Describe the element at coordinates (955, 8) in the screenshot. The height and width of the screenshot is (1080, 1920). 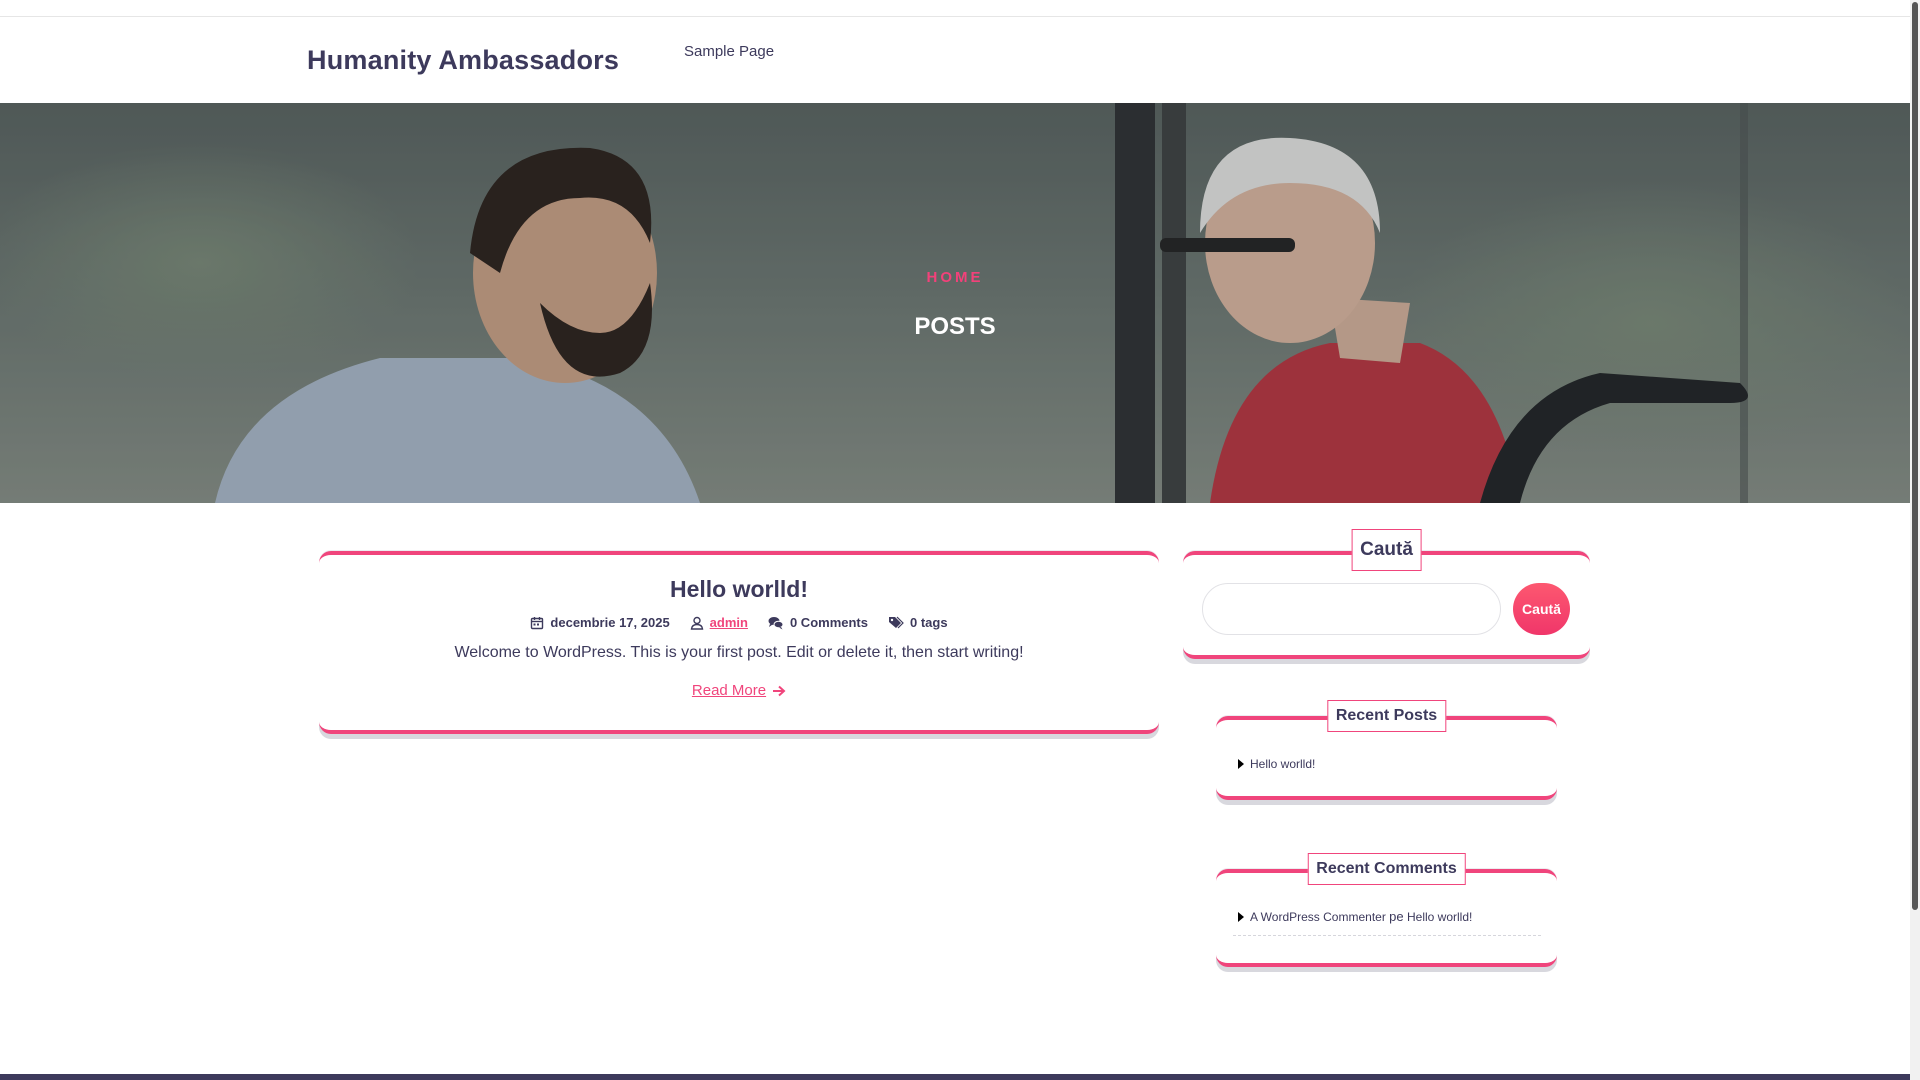
I see `top-bar` at that location.